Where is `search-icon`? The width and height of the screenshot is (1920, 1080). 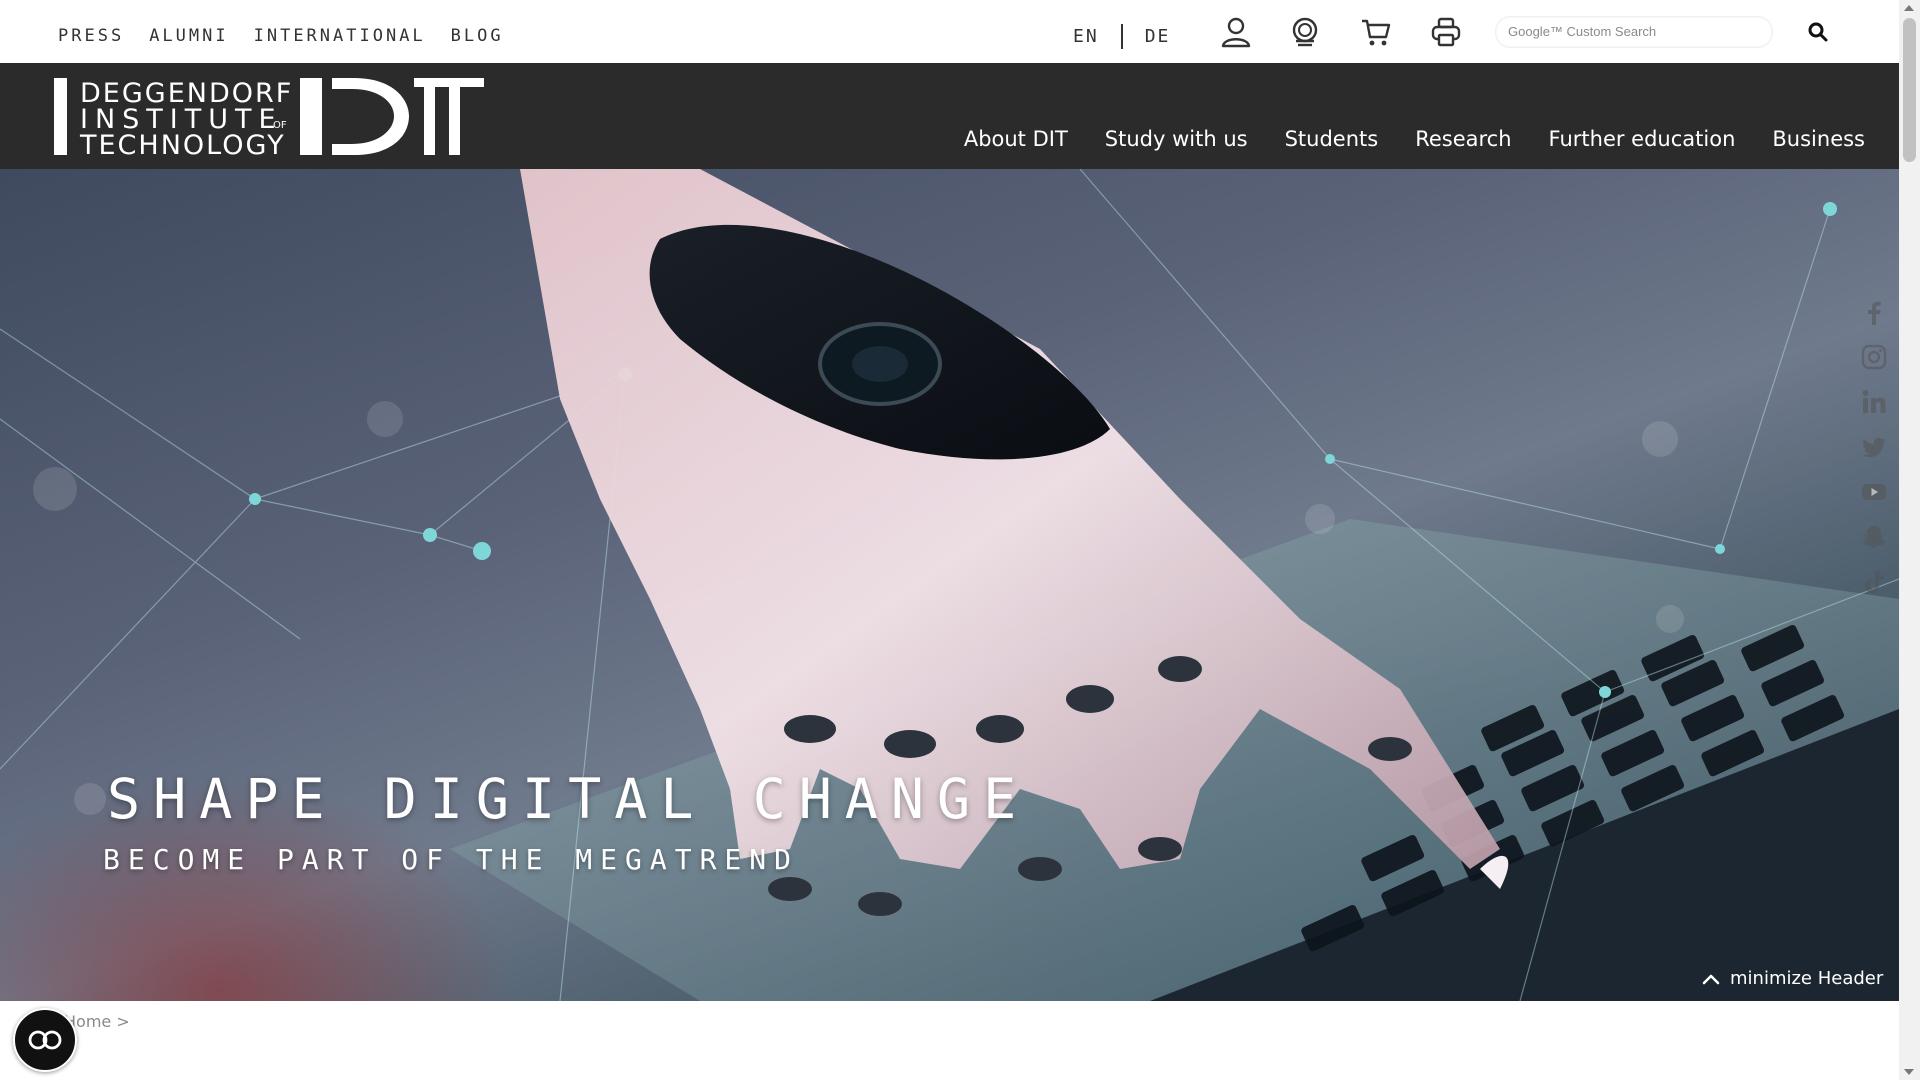 search-icon is located at coordinates (1818, 32).